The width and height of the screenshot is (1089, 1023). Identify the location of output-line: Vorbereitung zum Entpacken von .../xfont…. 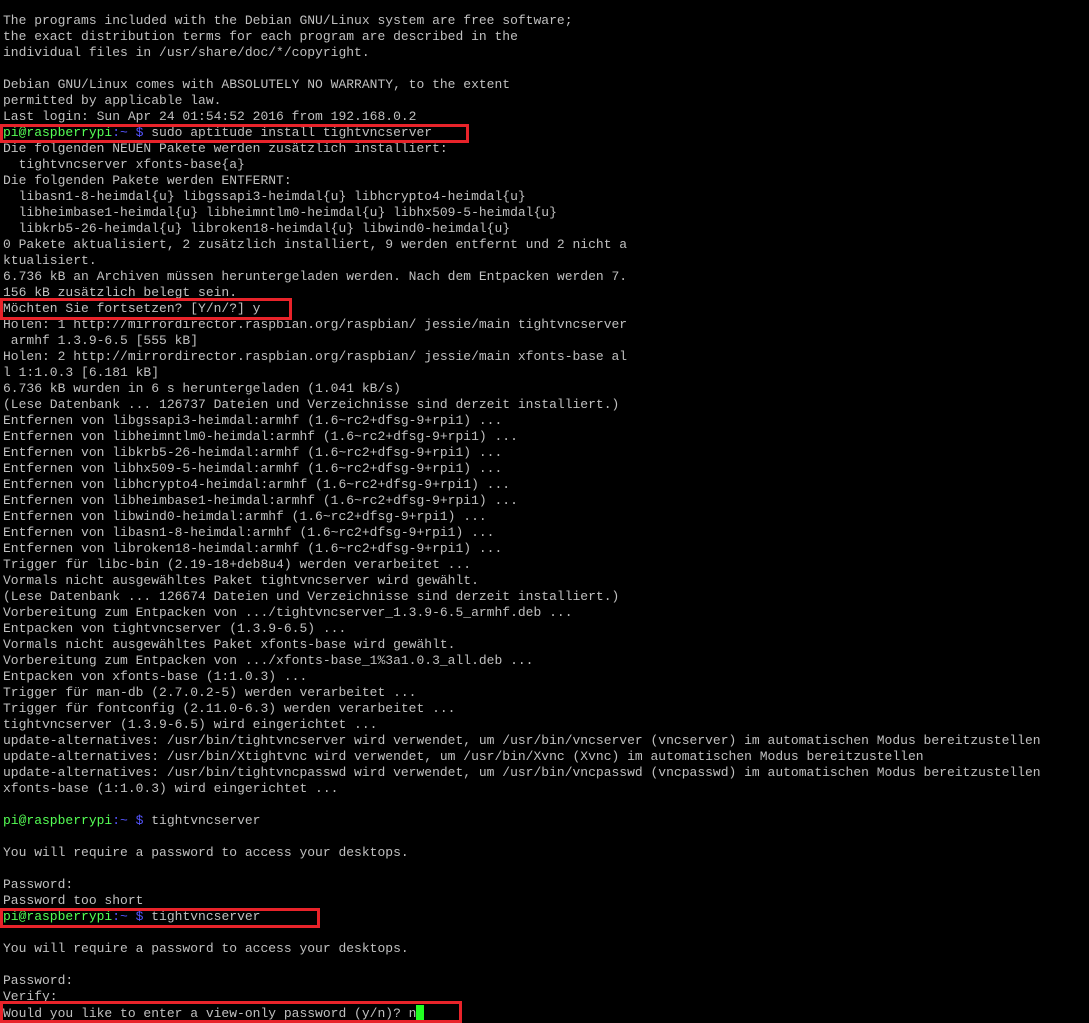
(522, 661).